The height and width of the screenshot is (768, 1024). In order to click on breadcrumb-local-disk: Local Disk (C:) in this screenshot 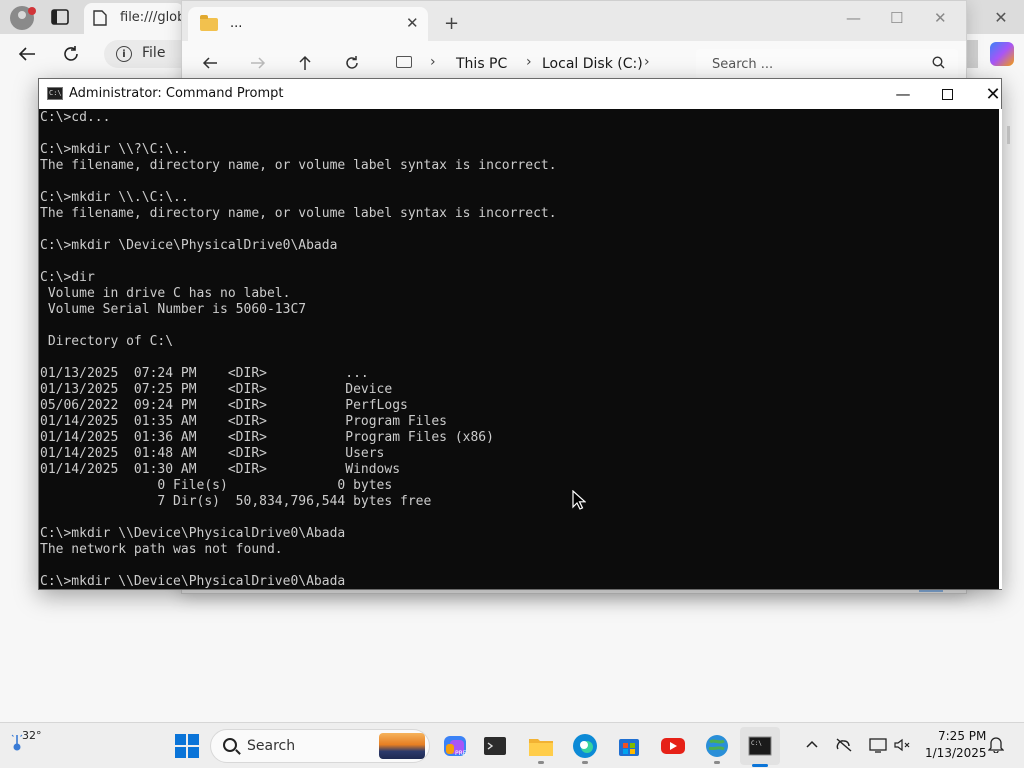, I will do `click(592, 64)`.